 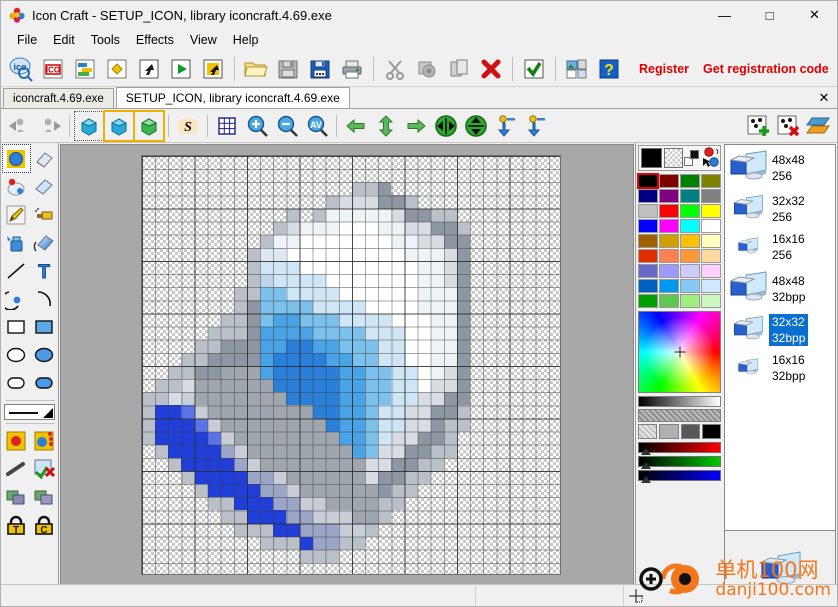 What do you see at coordinates (43, 298) in the screenshot?
I see `curve-tool` at bounding box center [43, 298].